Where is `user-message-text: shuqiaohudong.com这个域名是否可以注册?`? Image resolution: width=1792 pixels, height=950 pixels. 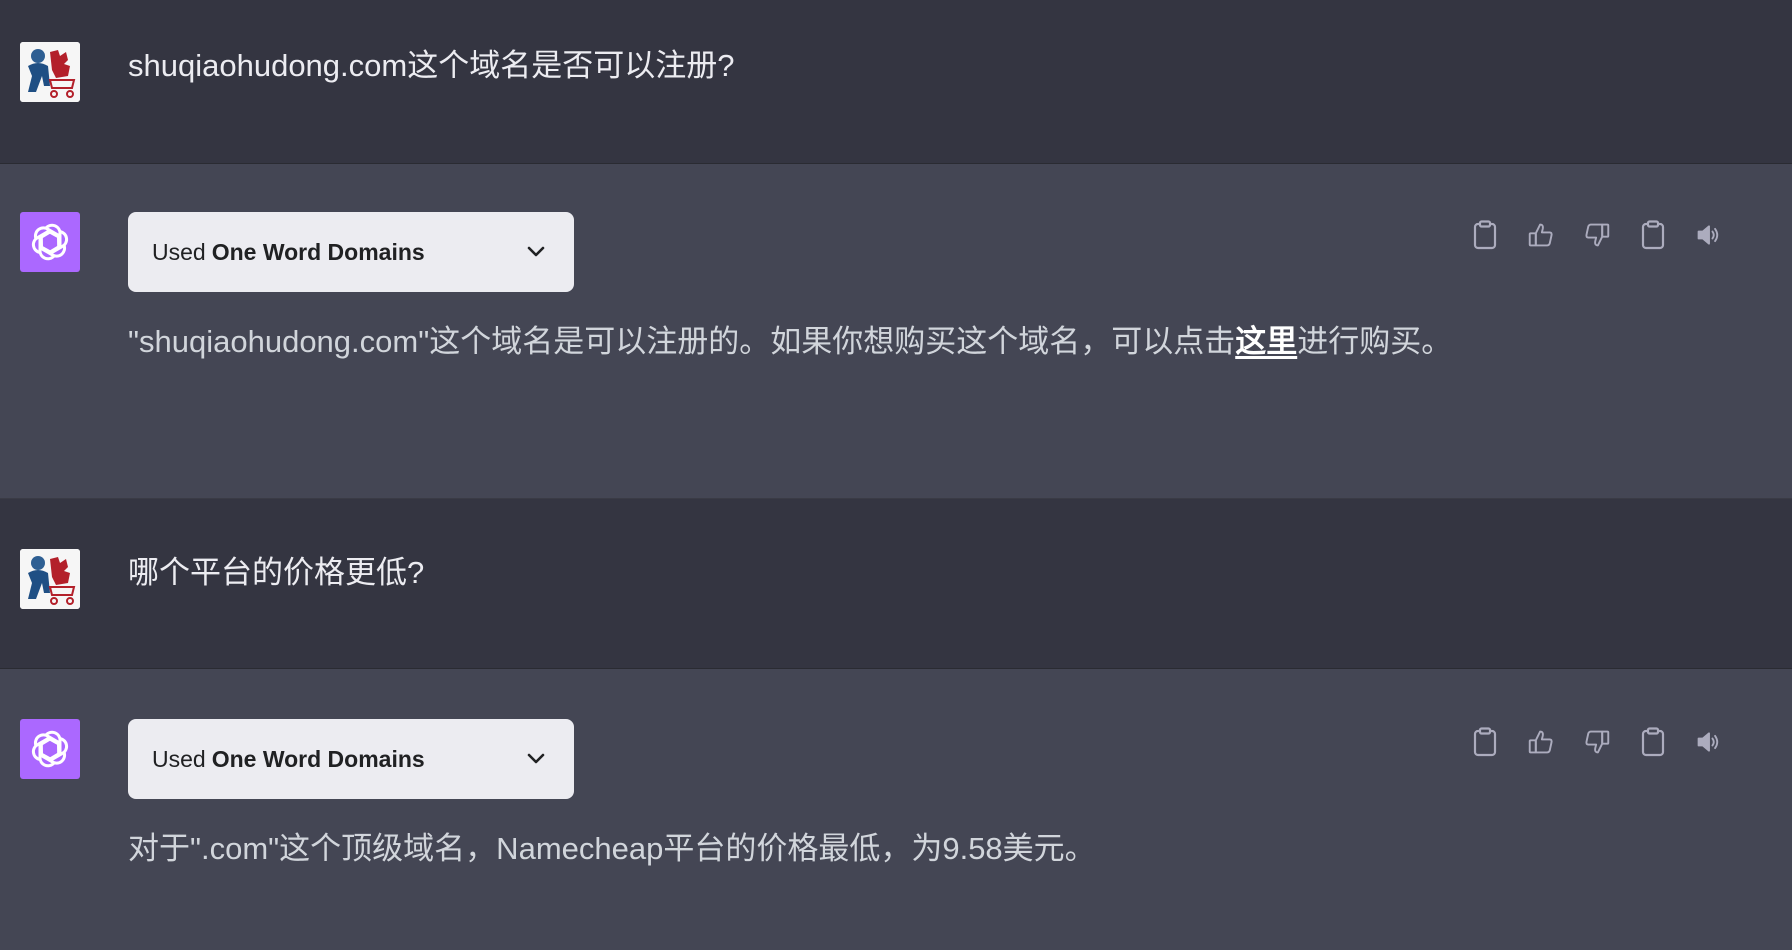 user-message-text: shuqiaohudong.com这个域名是否可以注册? is located at coordinates (431, 65).